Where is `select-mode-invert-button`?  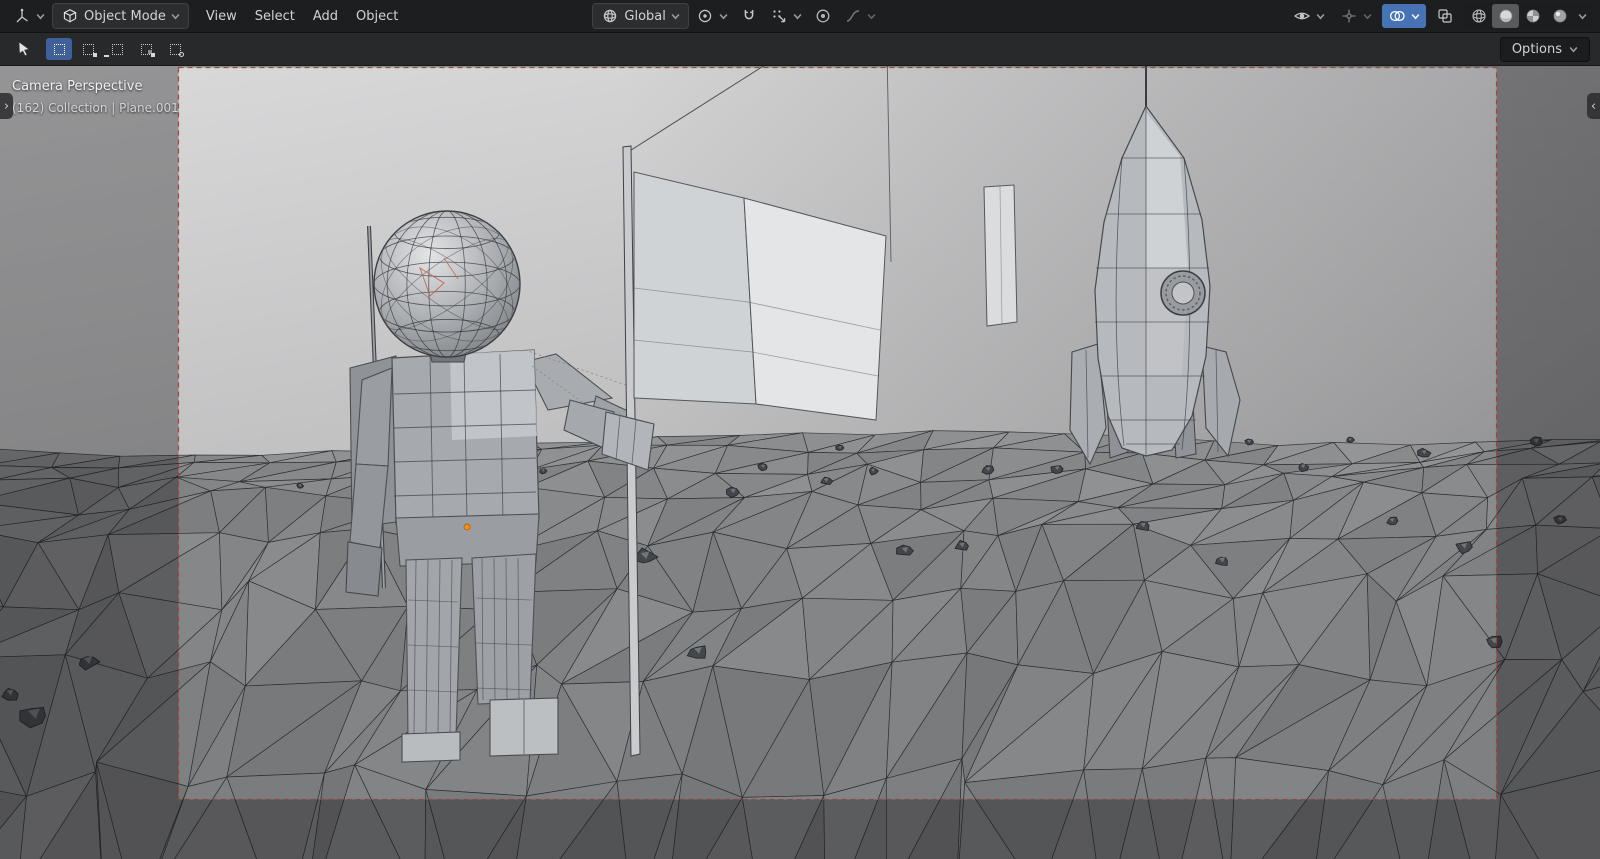 select-mode-invert-button is located at coordinates (146, 49).